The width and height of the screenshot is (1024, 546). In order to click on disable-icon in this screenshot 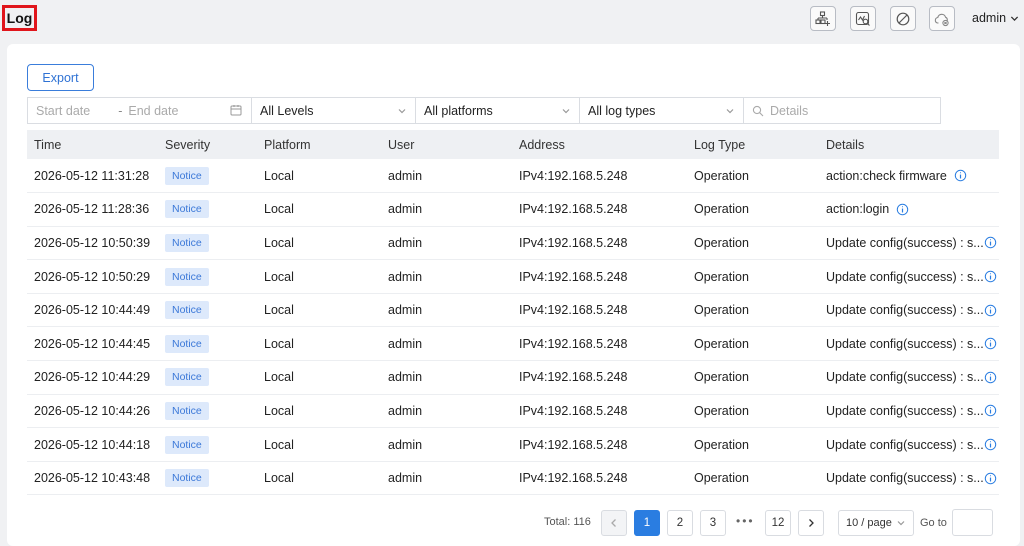, I will do `click(903, 18)`.